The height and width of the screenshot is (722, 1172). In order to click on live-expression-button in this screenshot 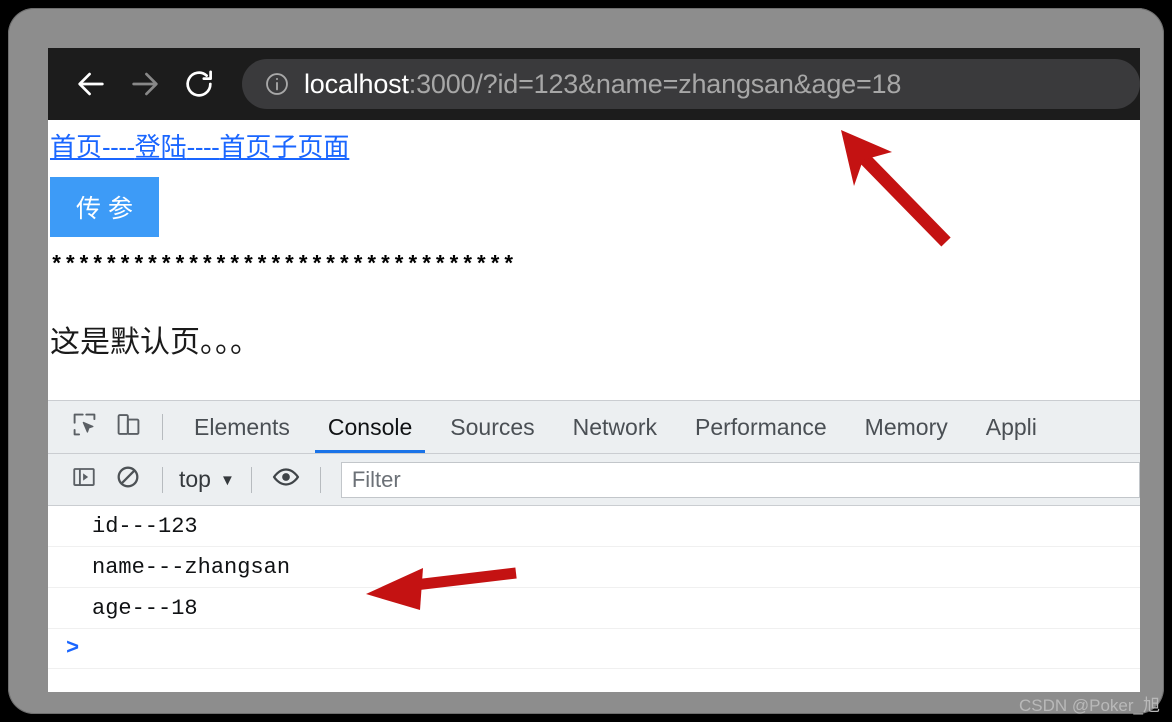, I will do `click(286, 480)`.